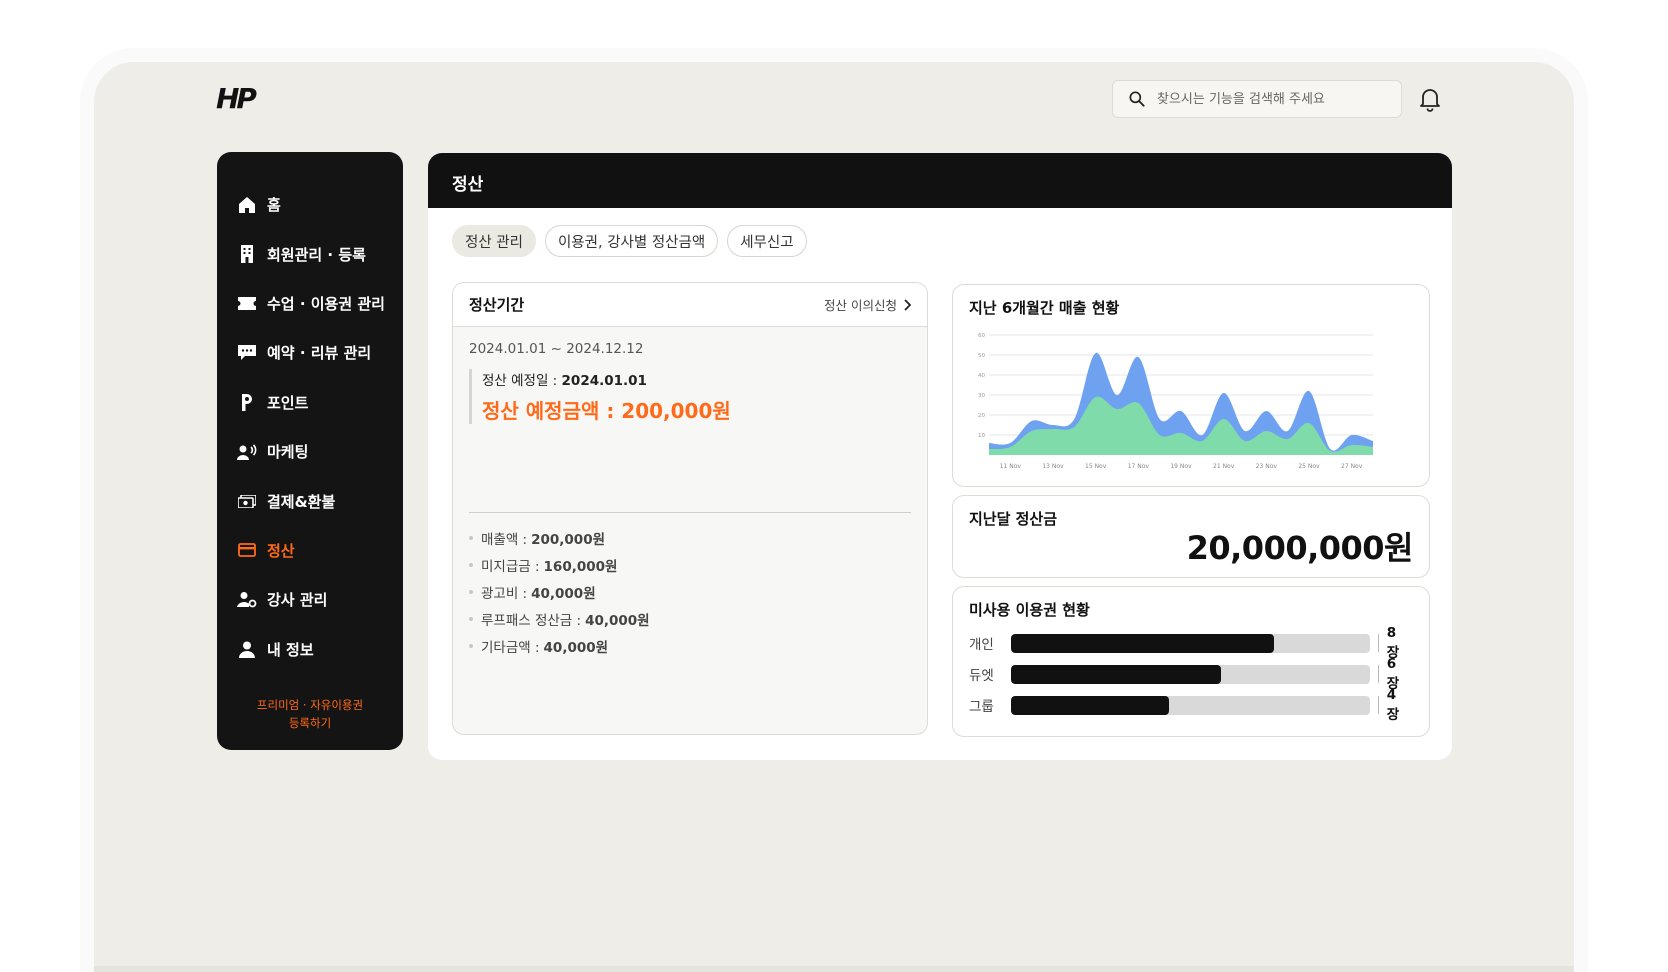 Image resolution: width=1668 pixels, height=972 pixels. I want to click on list-item: 기타금액 :40,000원, so click(559, 645).